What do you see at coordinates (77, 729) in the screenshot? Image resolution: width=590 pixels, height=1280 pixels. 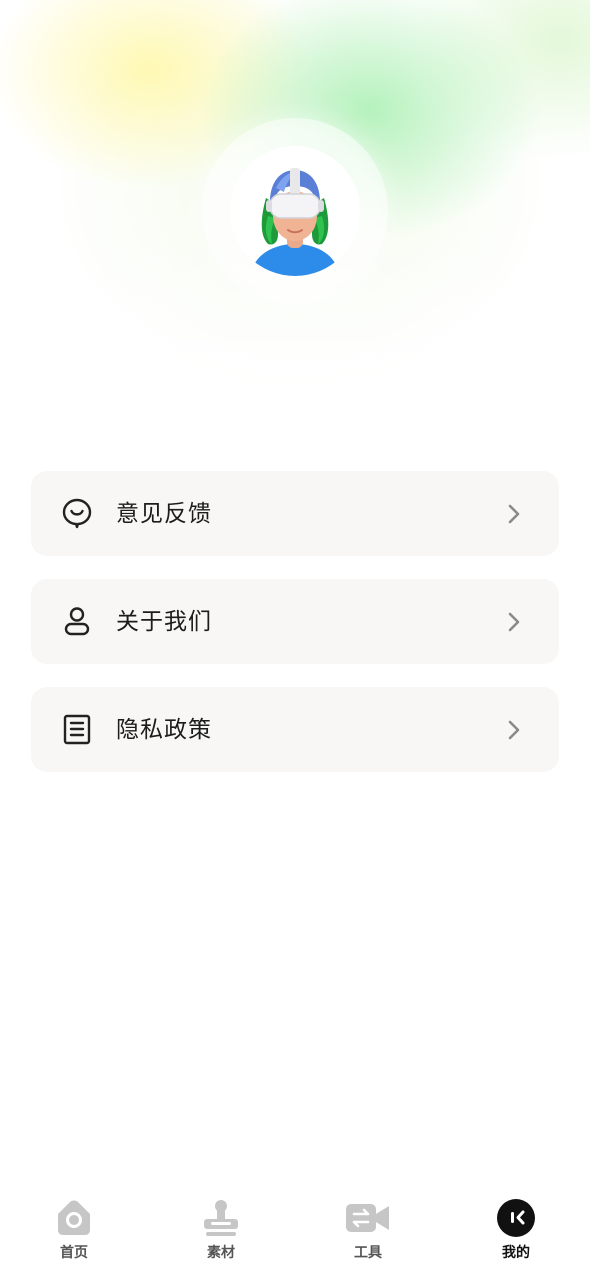 I see `document-icon` at bounding box center [77, 729].